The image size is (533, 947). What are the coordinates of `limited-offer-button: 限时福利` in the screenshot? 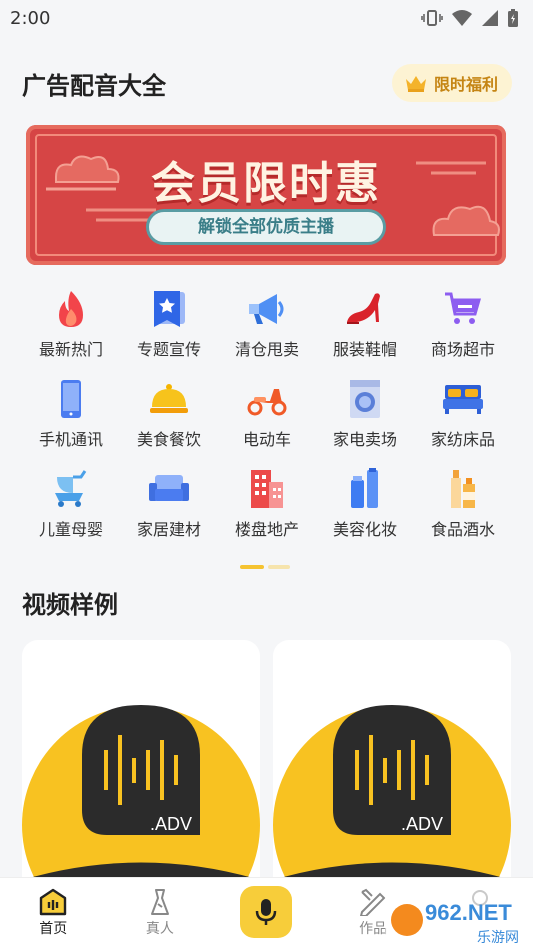 It's located at (451, 83).